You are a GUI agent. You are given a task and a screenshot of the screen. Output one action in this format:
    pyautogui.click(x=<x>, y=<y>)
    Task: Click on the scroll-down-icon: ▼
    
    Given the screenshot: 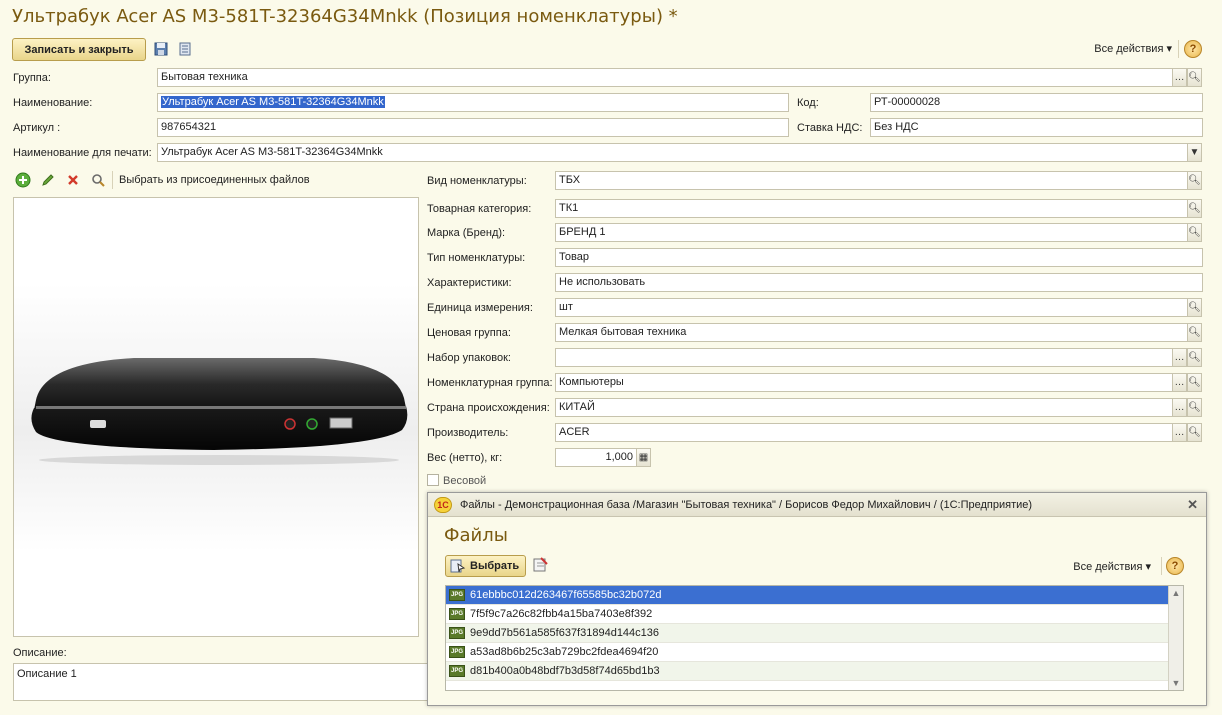 What is the action you would take?
    pyautogui.click(x=1176, y=683)
    